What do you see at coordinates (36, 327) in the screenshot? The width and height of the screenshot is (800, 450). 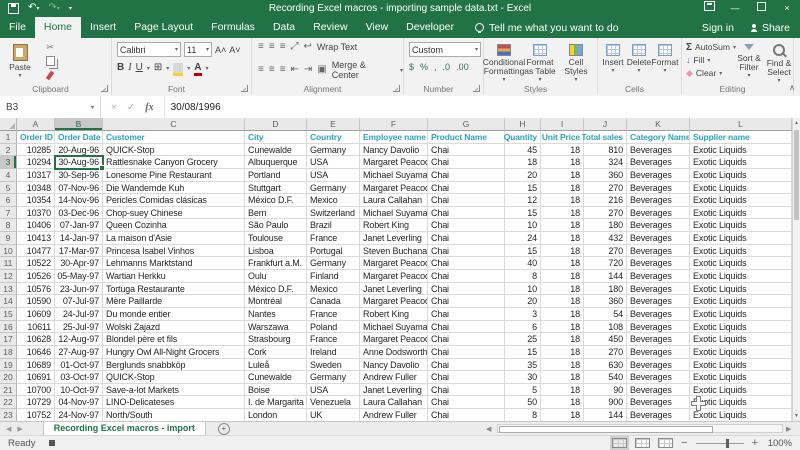 I see `cell-A16: 10611` at bounding box center [36, 327].